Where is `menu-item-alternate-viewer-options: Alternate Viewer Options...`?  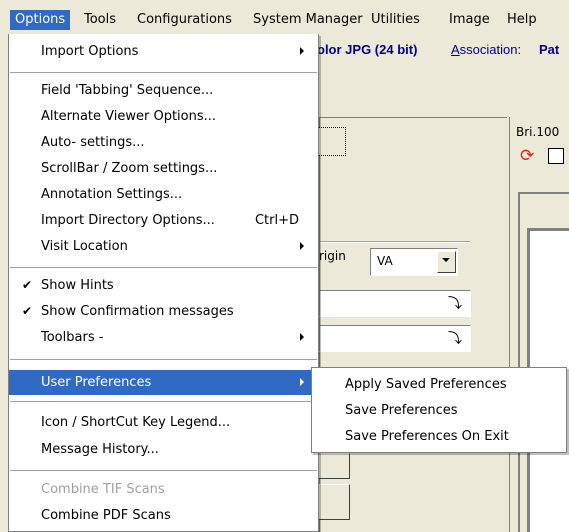 menu-item-alternate-viewer-options: Alternate Viewer Options... is located at coordinates (163, 116).